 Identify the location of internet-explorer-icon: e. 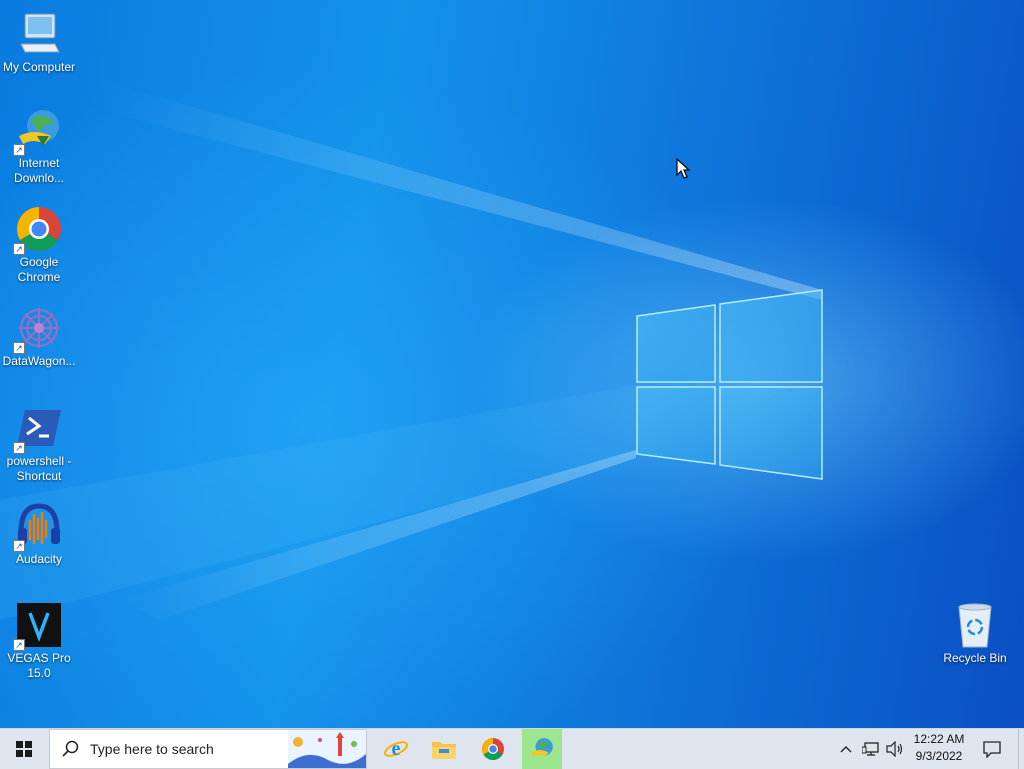
(396, 749).